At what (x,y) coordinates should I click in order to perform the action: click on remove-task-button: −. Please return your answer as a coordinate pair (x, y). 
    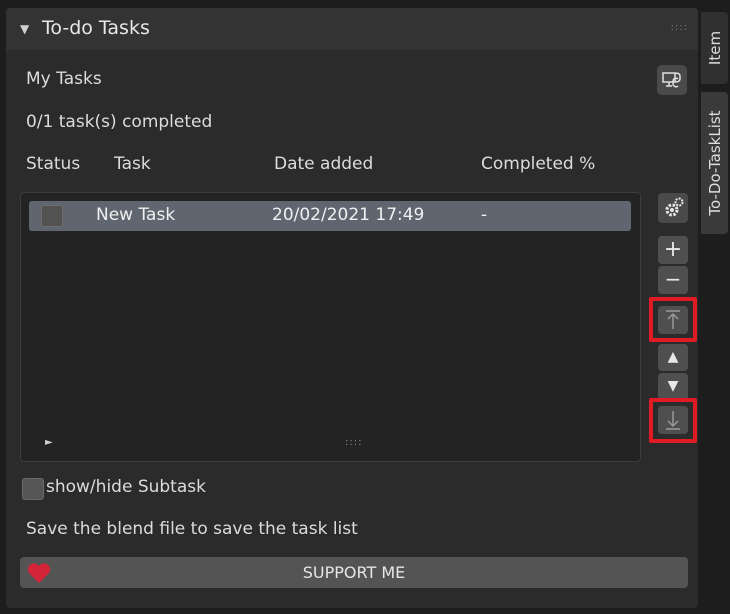
    Looking at the image, I should click on (673, 280).